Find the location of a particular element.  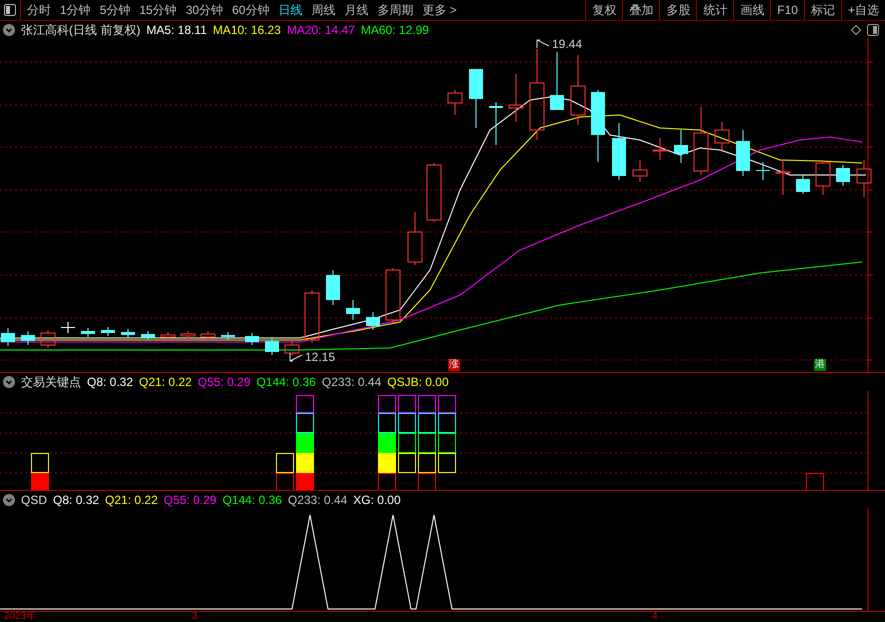

indicator-value: MA60: 12.99 is located at coordinates (394, 30).